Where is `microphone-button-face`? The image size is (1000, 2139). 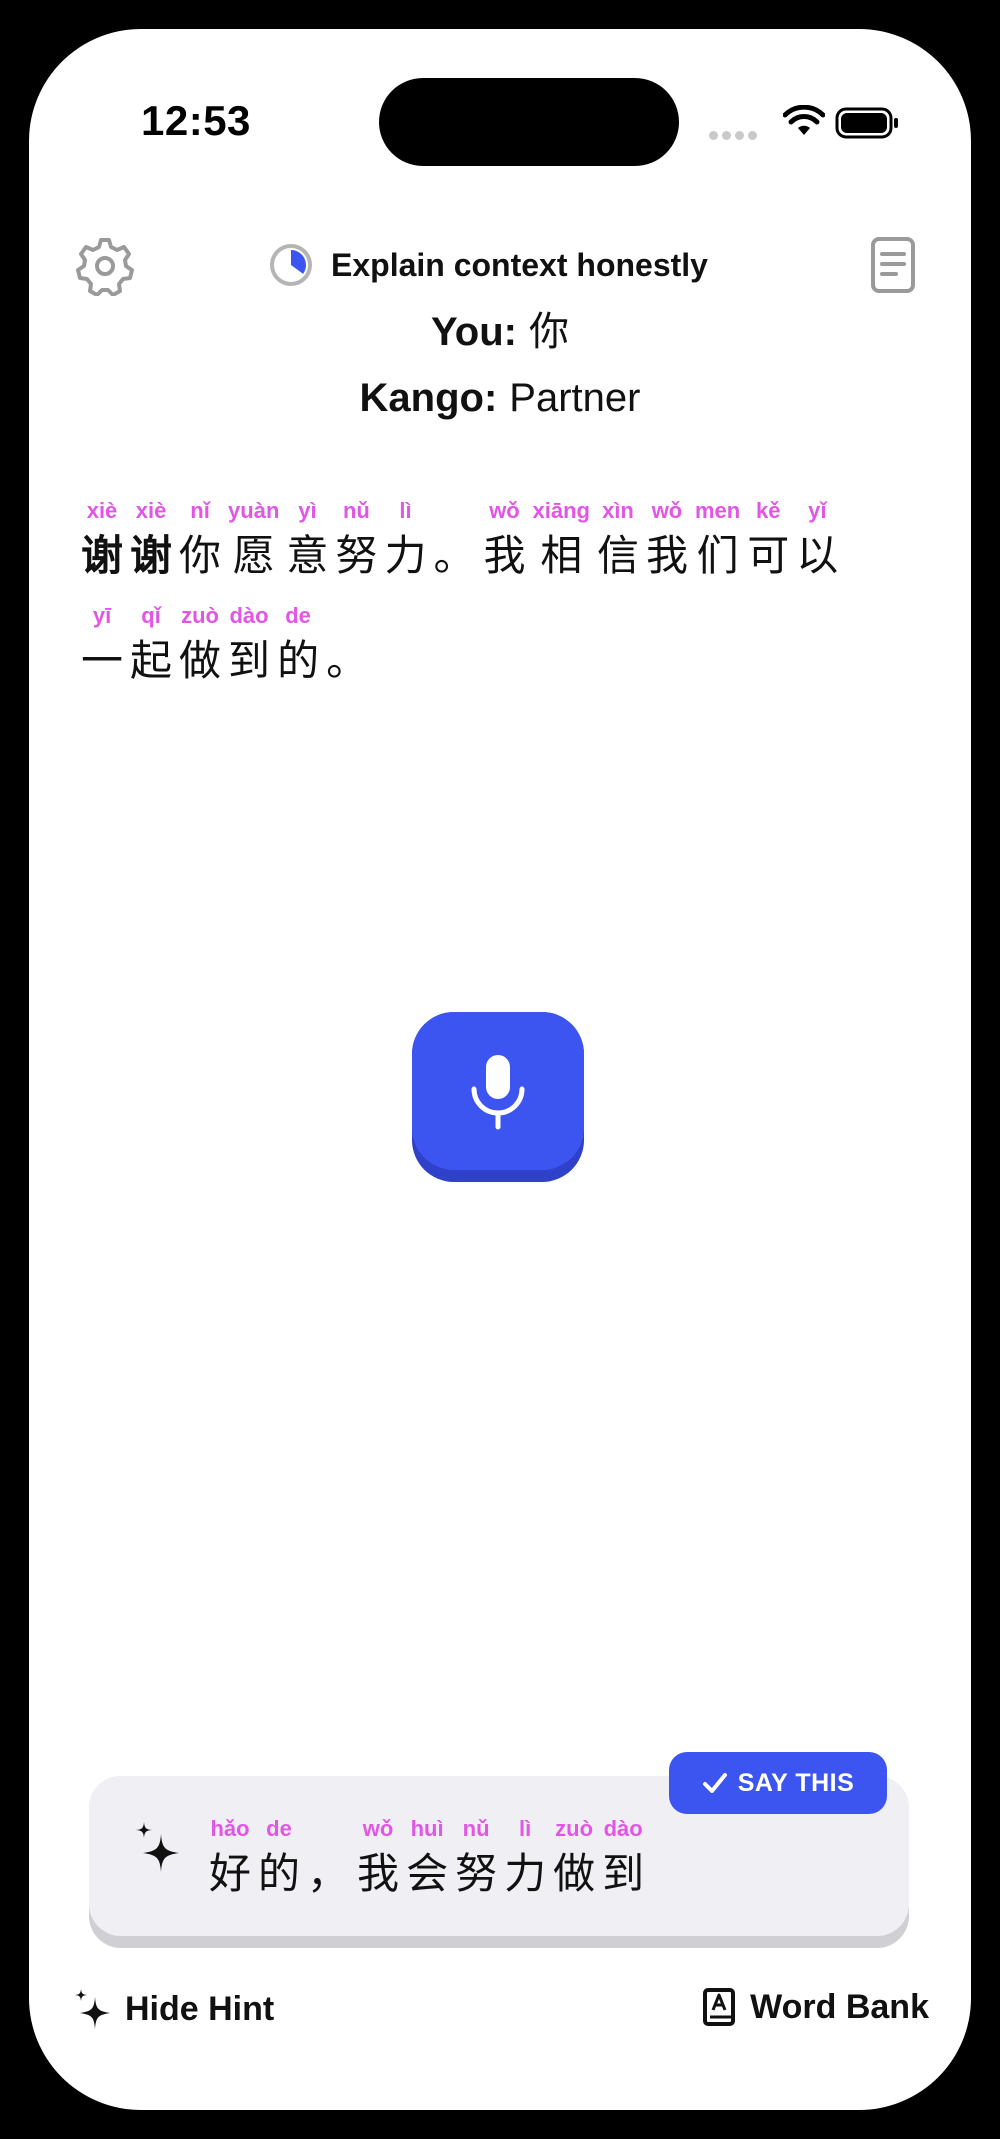 microphone-button-face is located at coordinates (498, 1091).